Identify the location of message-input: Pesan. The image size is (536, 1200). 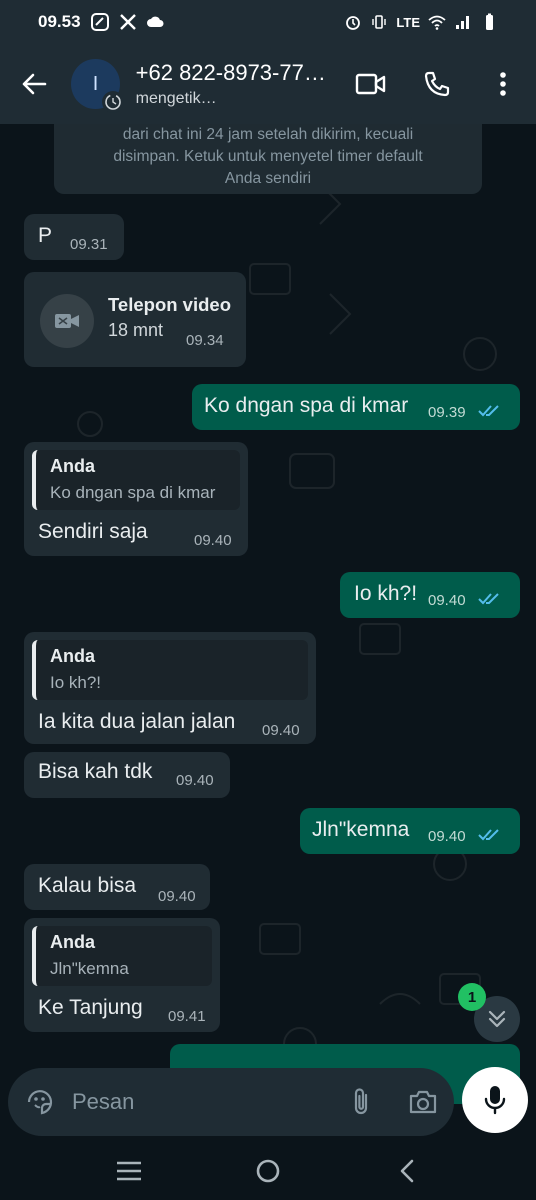
(201, 1102).